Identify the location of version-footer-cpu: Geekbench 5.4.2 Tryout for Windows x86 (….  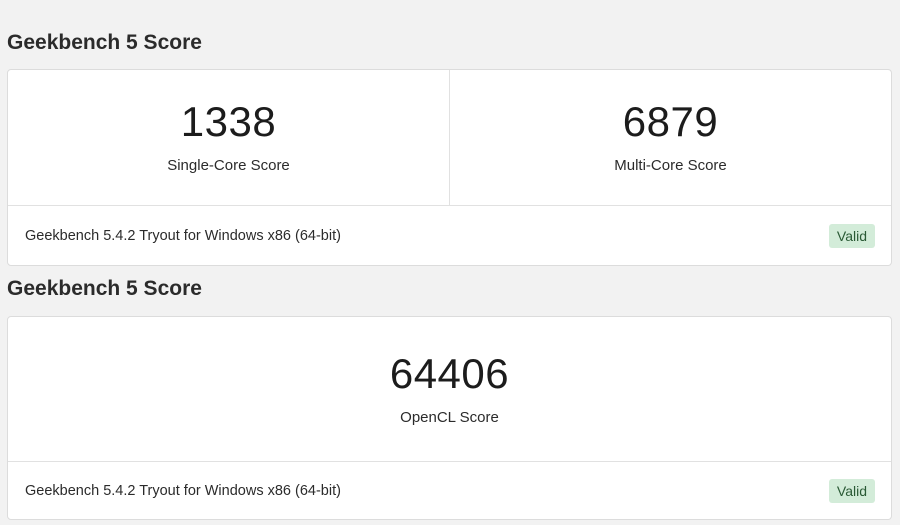
(449, 236).